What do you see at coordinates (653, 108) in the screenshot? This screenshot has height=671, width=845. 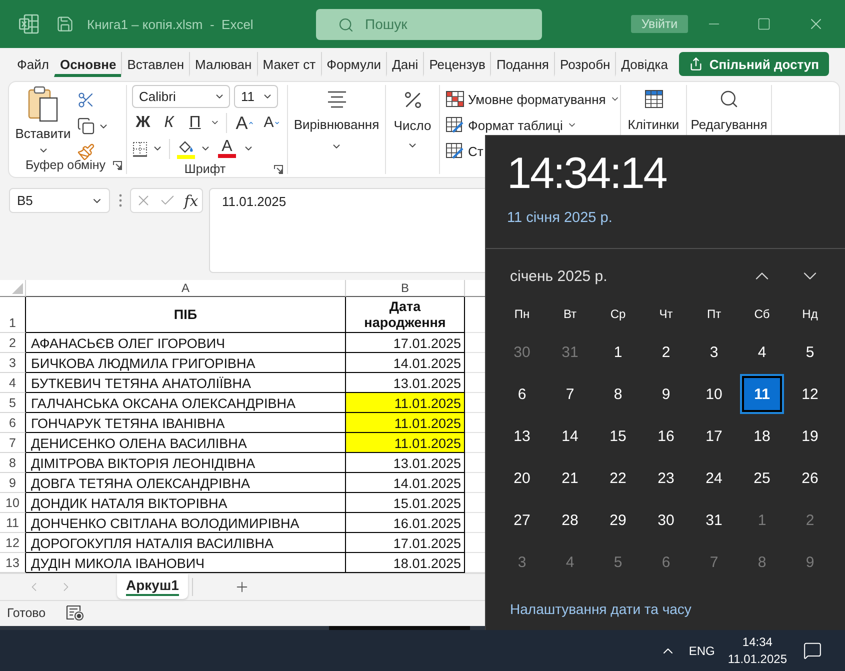 I see `cells-button: Клітинки` at bounding box center [653, 108].